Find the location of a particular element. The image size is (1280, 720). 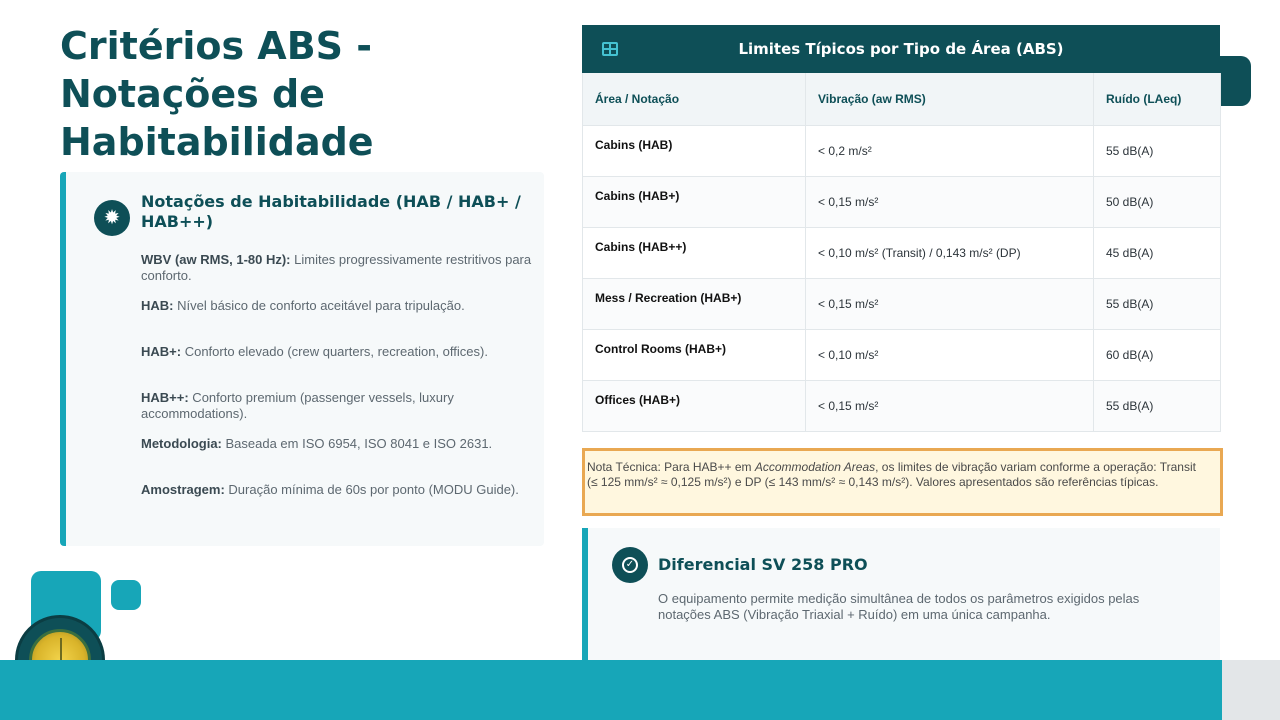

column-header-area: Área / Notação is located at coordinates (694, 99).